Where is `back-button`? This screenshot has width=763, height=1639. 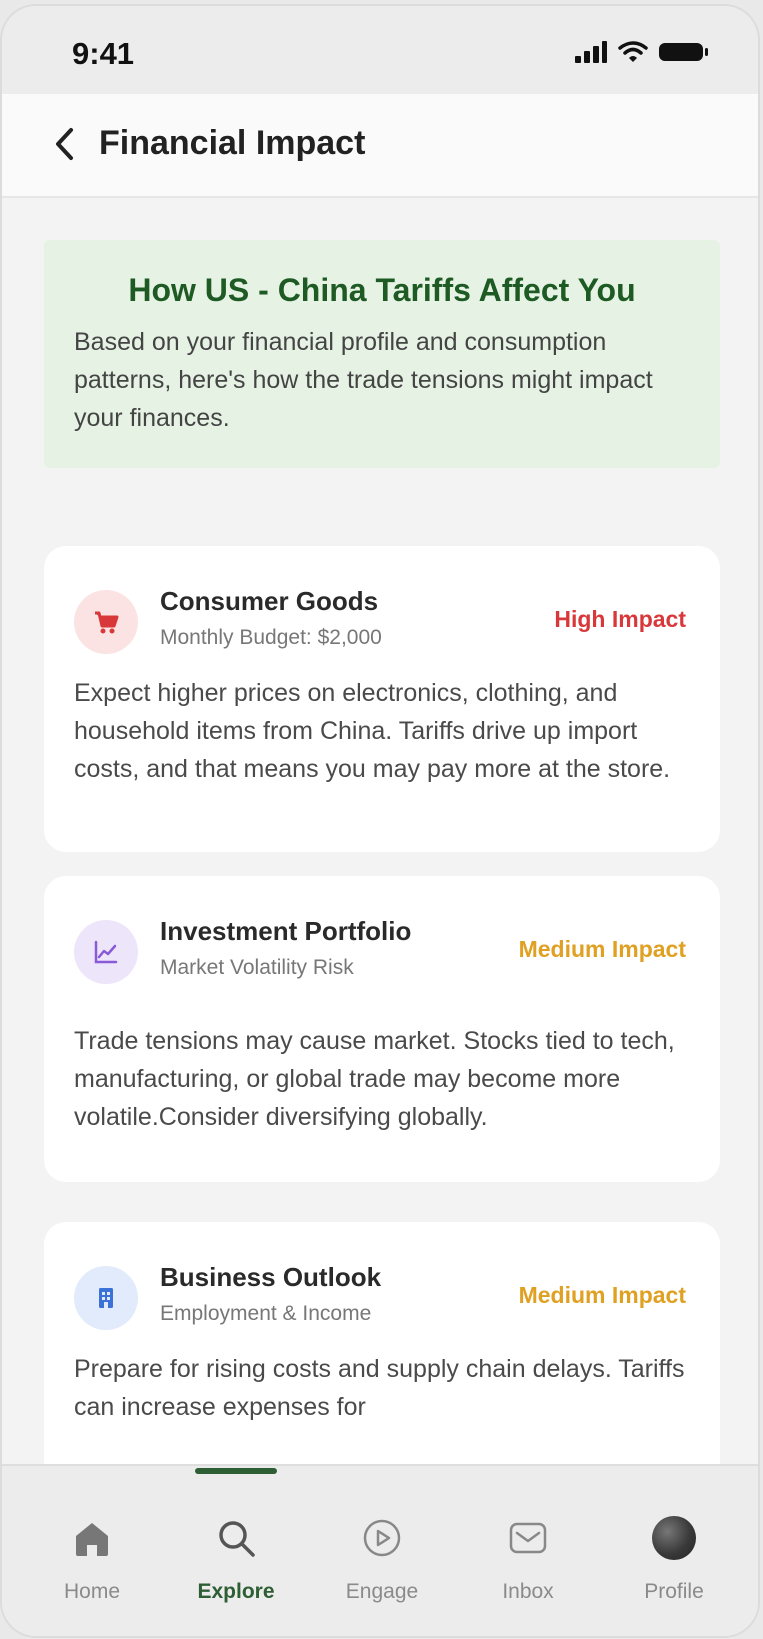
back-button is located at coordinates (64, 144).